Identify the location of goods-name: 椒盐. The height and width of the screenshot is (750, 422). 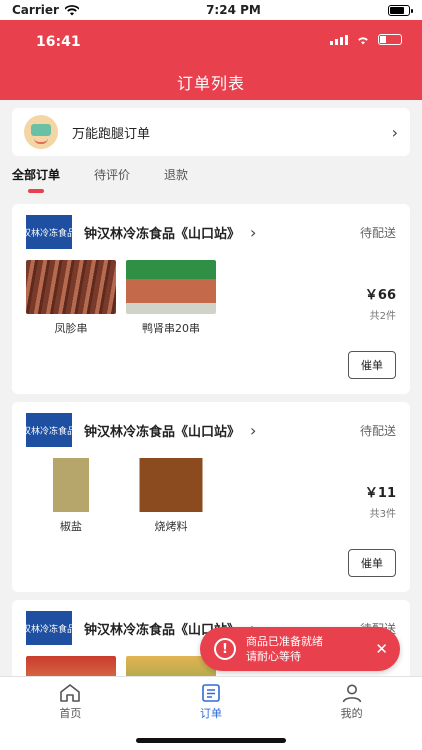
(71, 526).